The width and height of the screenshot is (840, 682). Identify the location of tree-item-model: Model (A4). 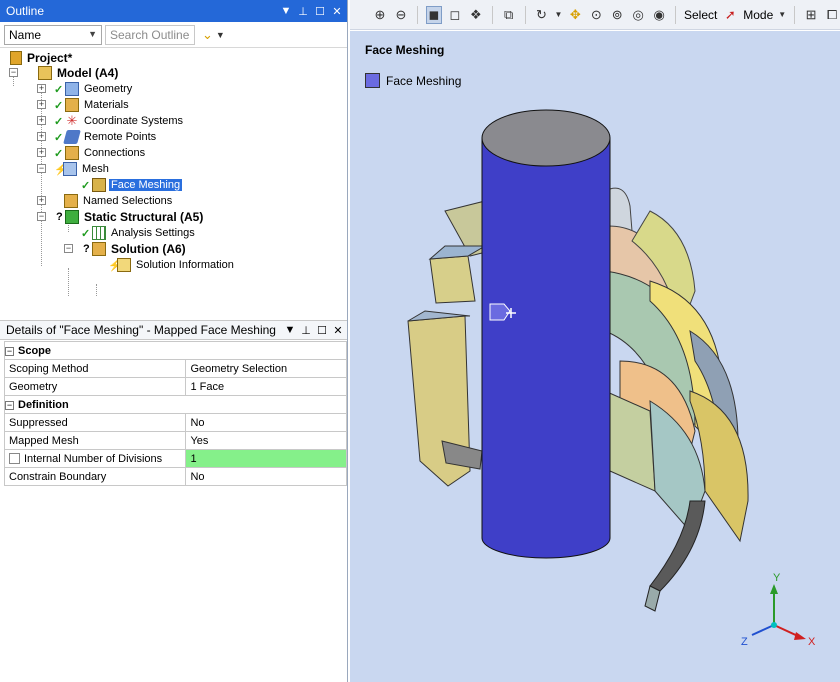
(79, 73).